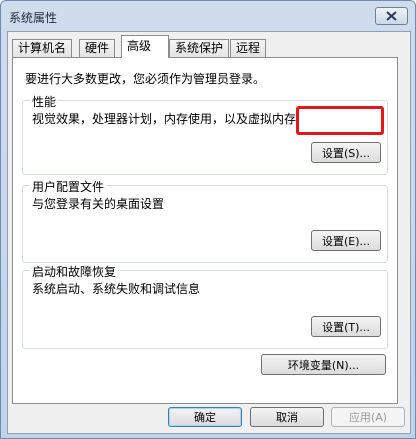 This screenshot has height=439, width=416. What do you see at coordinates (97, 48) in the screenshot?
I see `tab-hardware: 硬件` at bounding box center [97, 48].